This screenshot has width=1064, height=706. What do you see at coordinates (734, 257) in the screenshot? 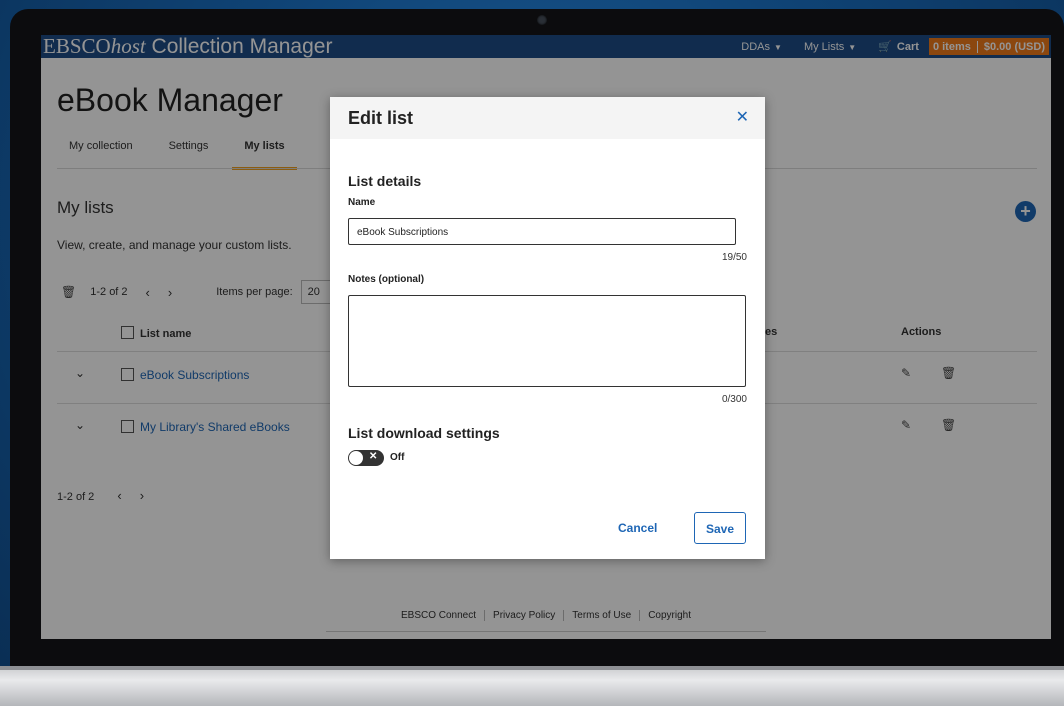
I see `name-char-count: 19/50` at bounding box center [734, 257].